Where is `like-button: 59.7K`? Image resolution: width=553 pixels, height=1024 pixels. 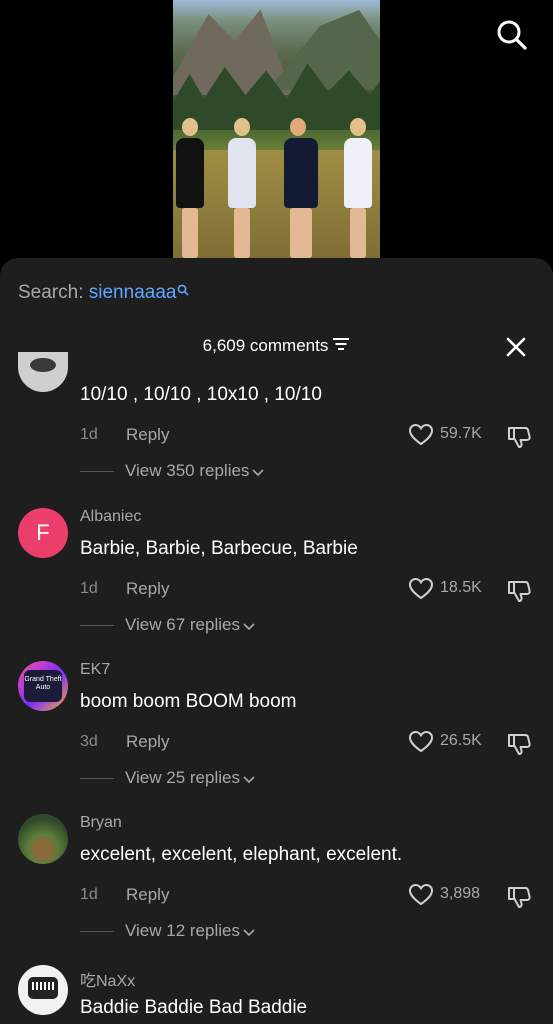
like-button: 59.7K is located at coordinates (453, 435).